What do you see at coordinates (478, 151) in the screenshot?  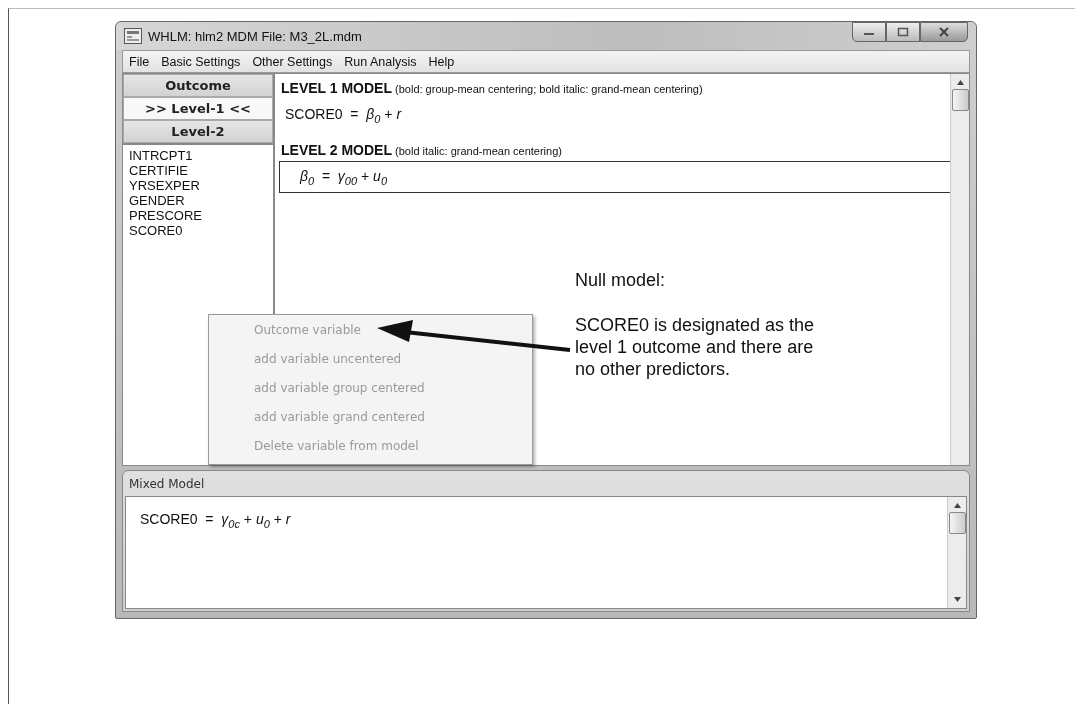 I see `heading-note: (bold italic: grand-mean centering)` at bounding box center [478, 151].